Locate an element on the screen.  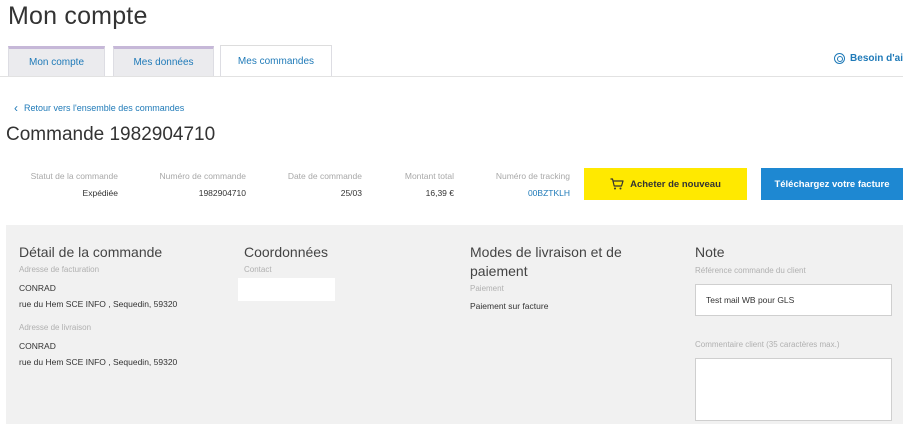
contact-label: Contact is located at coordinates (258, 269).